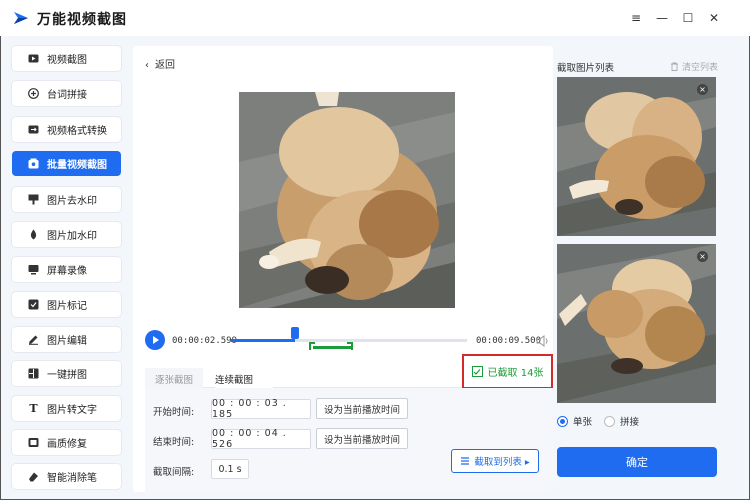 This screenshot has width=750, height=500. What do you see at coordinates (33, 234) in the screenshot?
I see `add-watermark-icon` at bounding box center [33, 234].